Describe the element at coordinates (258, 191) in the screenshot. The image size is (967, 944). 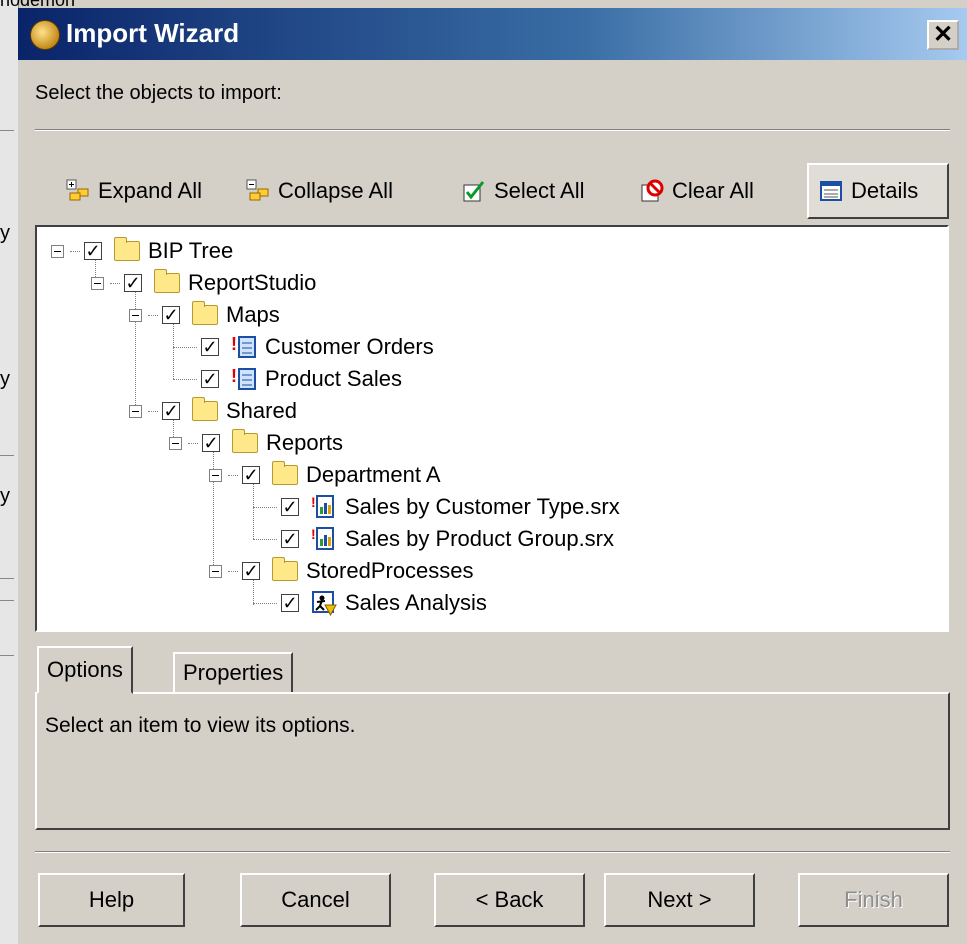
I see `collapse-all-icon` at that location.